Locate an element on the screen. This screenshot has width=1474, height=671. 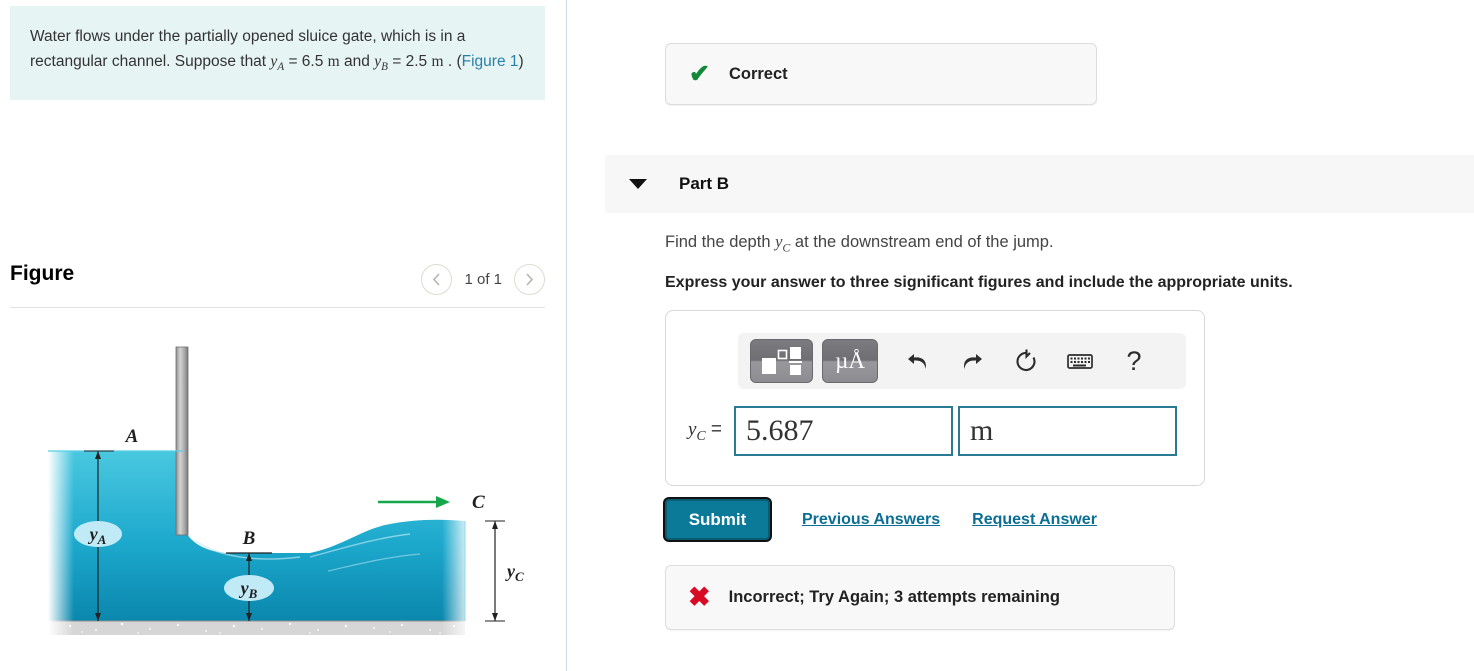
dim-yc-arrow-bottom is located at coordinates (495, 617).